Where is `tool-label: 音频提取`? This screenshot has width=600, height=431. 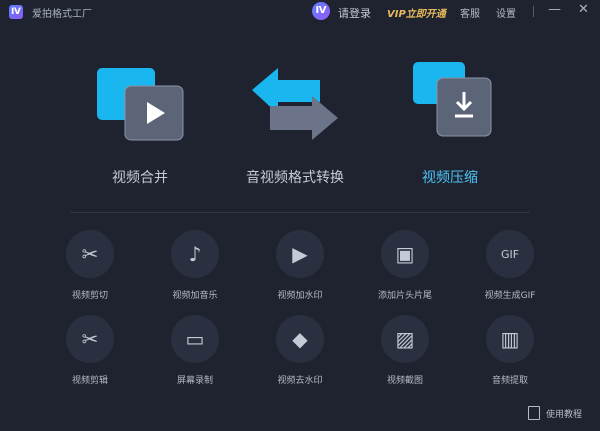
tool-label: 音频提取 is located at coordinates (509, 381).